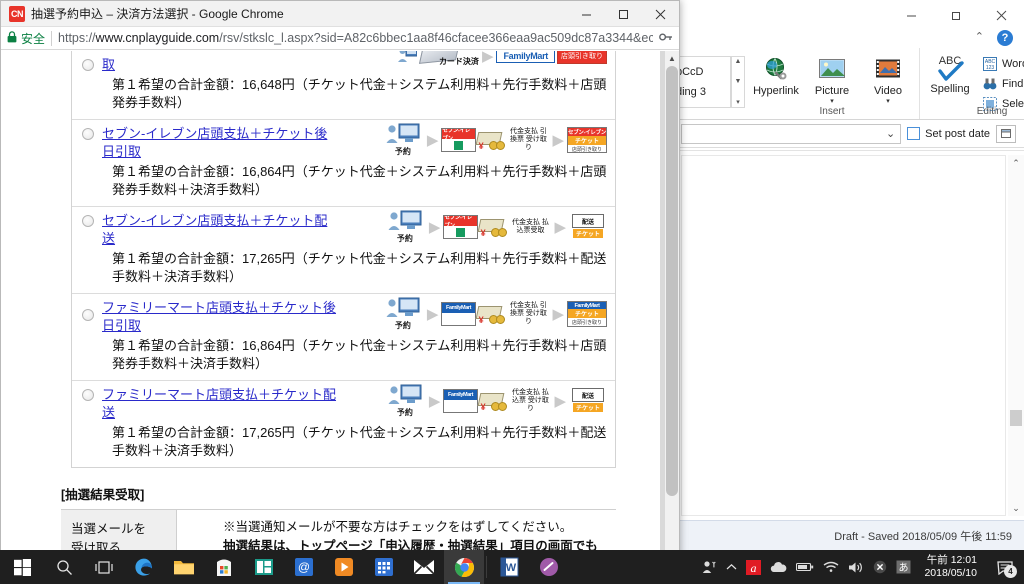 This screenshot has width=1024, height=584. Describe the element at coordinates (950, 74) in the screenshot. I see `spelling-button: ABC Spelling` at that location.